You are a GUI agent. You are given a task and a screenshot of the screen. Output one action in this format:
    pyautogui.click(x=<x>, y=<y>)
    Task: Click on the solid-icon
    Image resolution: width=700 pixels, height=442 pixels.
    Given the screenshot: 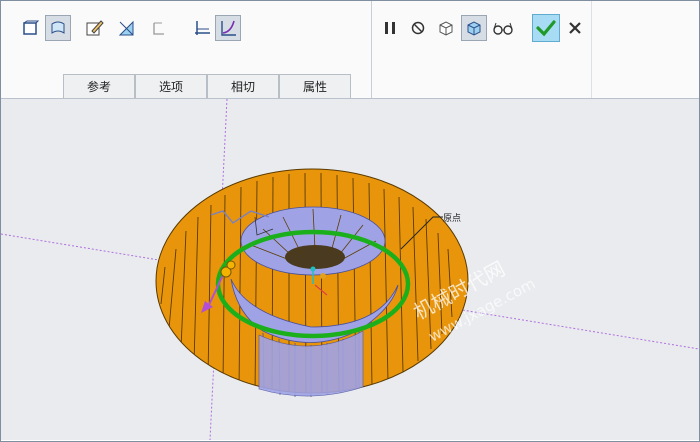 What is the action you would take?
    pyautogui.click(x=31, y=27)
    